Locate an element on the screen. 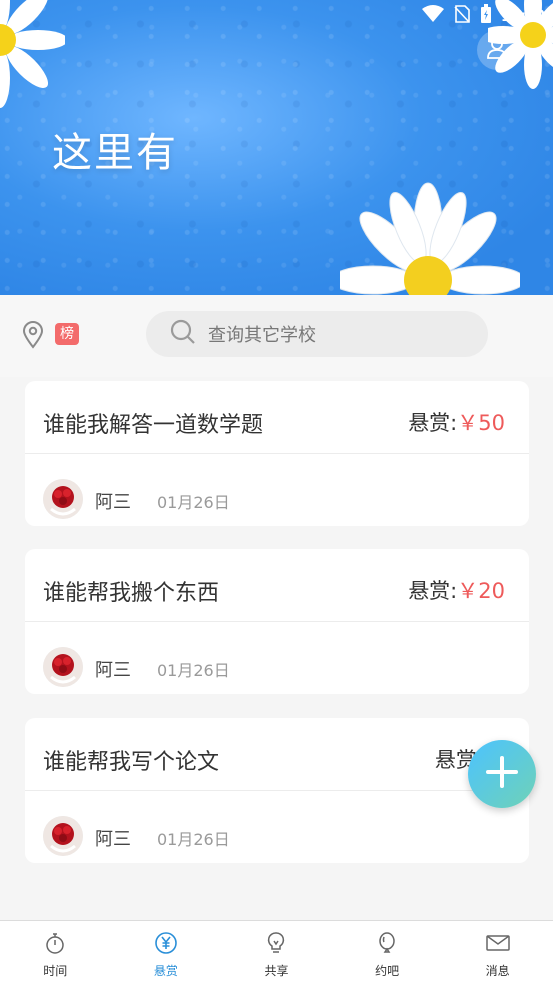  nav-item-share: 共享 is located at coordinates (276, 952).